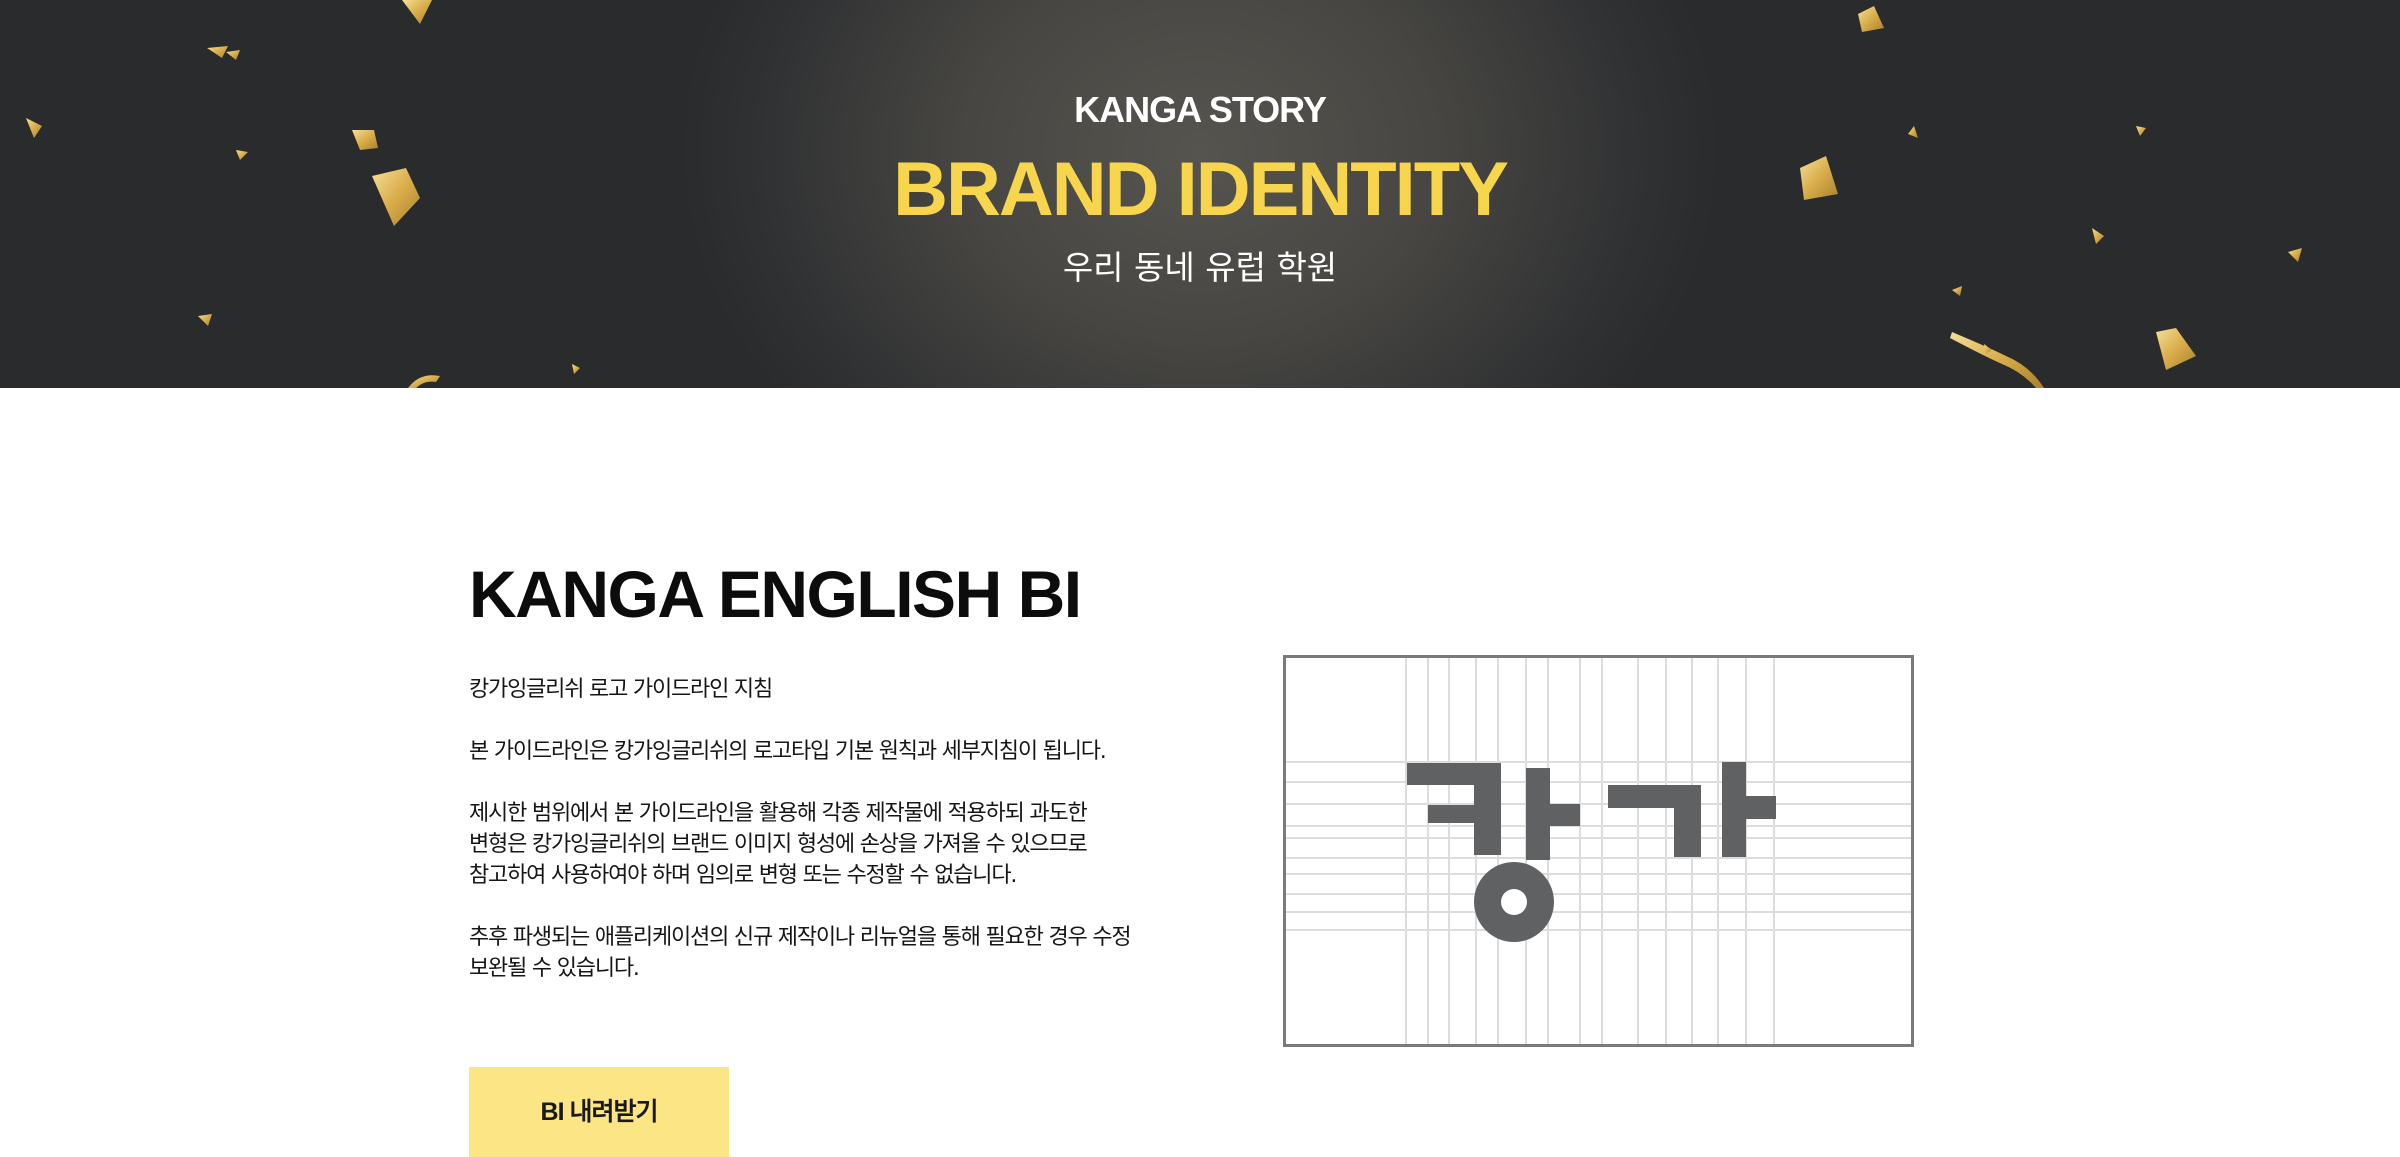 This screenshot has width=2400, height=1157. I want to click on logo-wordmark-grid, so click(1598, 851).